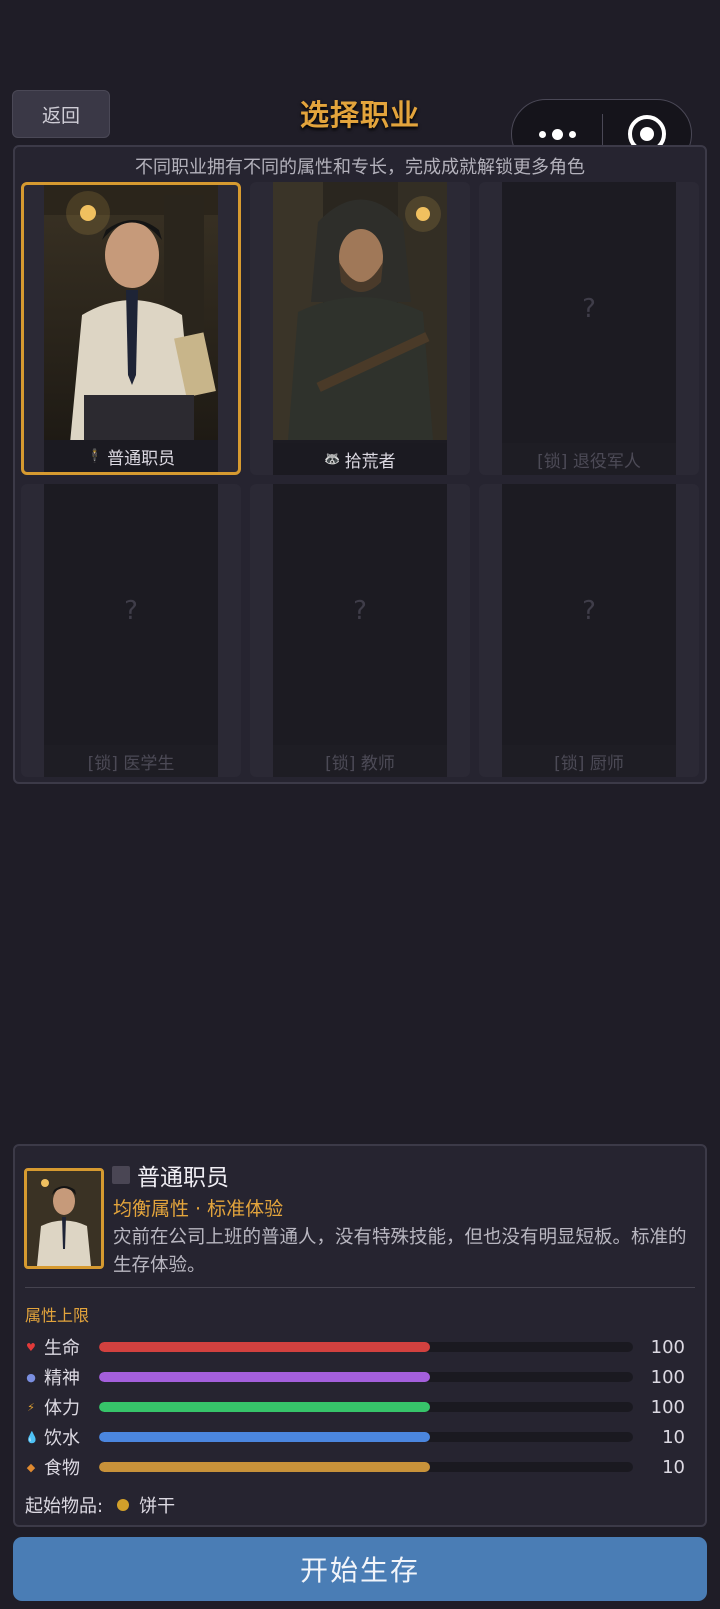 The width and height of the screenshot is (720, 1609). I want to click on class-panel-subtitle: 不同职业拥有不同的属性和专长，完成成就解锁更多角色, so click(360, 167).